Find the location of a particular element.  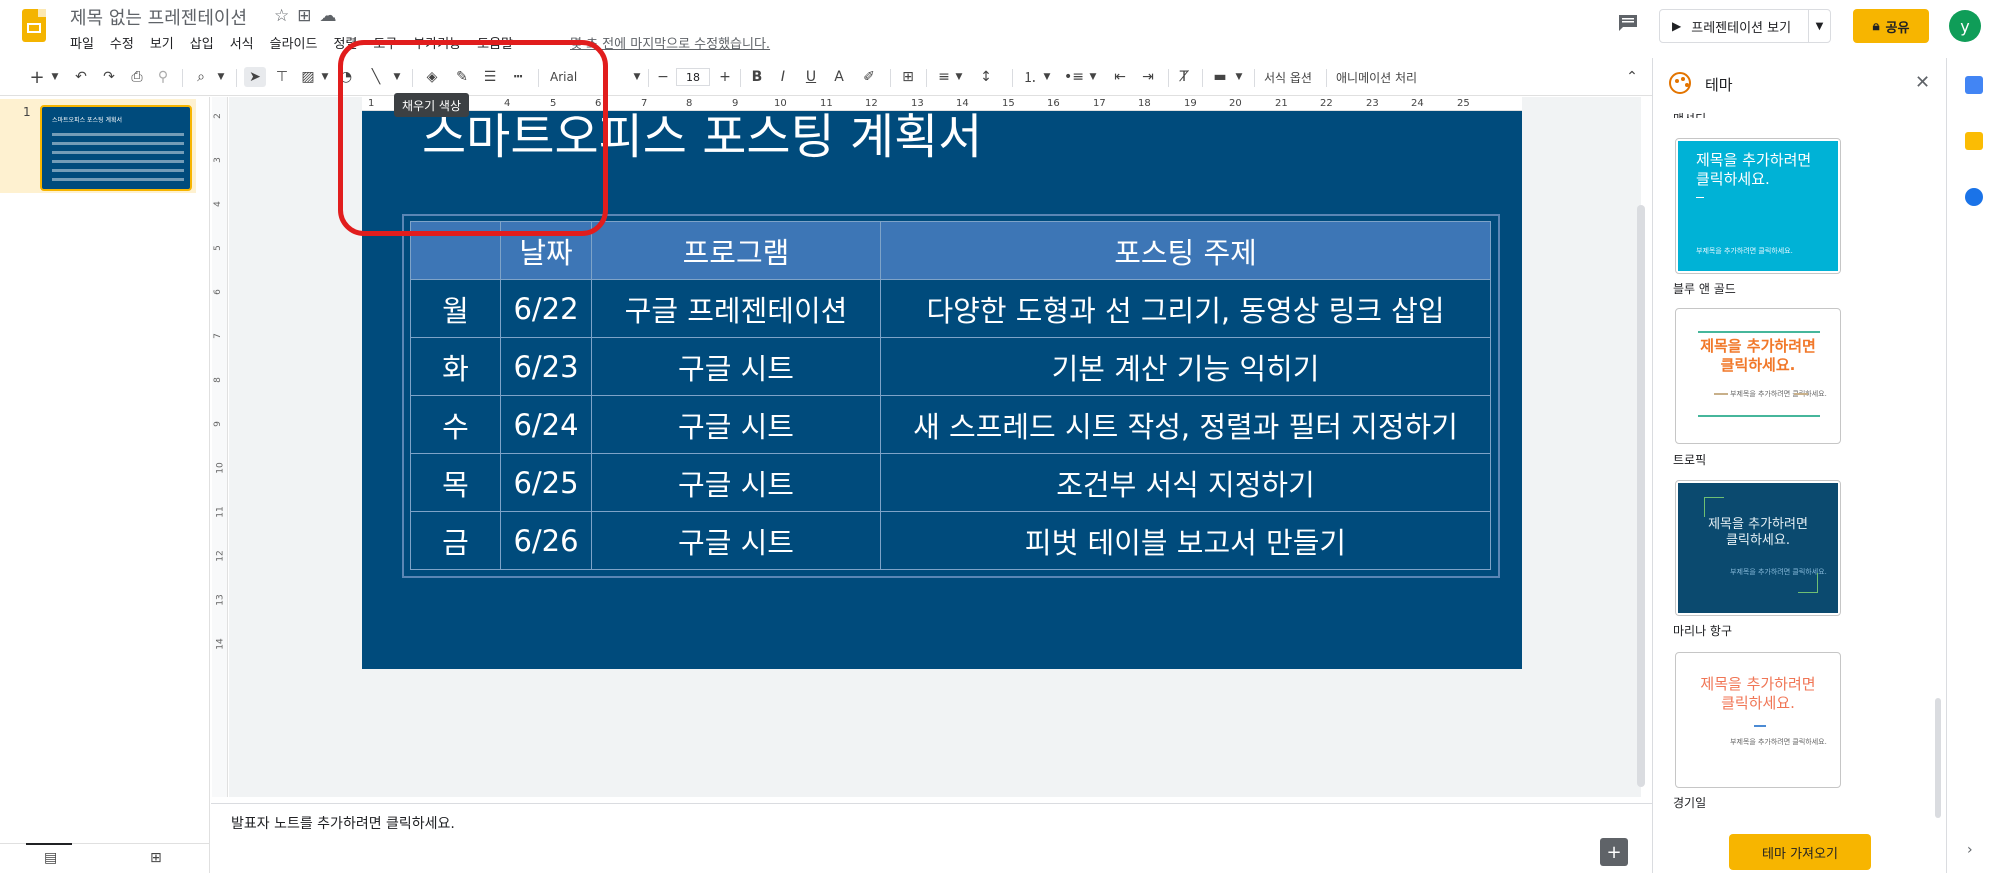

theme-panel-scrollbar is located at coordinates (1938, 758).